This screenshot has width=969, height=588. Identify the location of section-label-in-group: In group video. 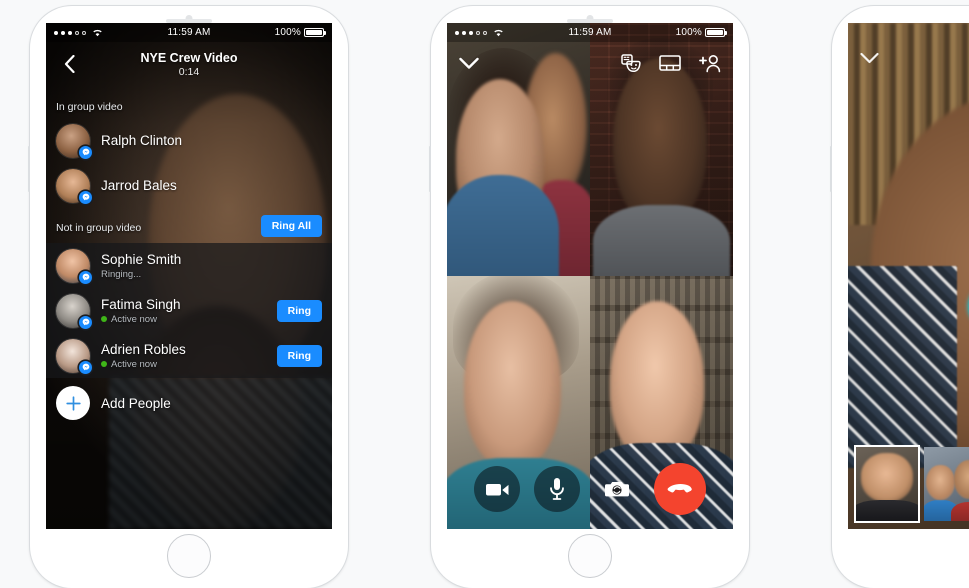
(89, 107).